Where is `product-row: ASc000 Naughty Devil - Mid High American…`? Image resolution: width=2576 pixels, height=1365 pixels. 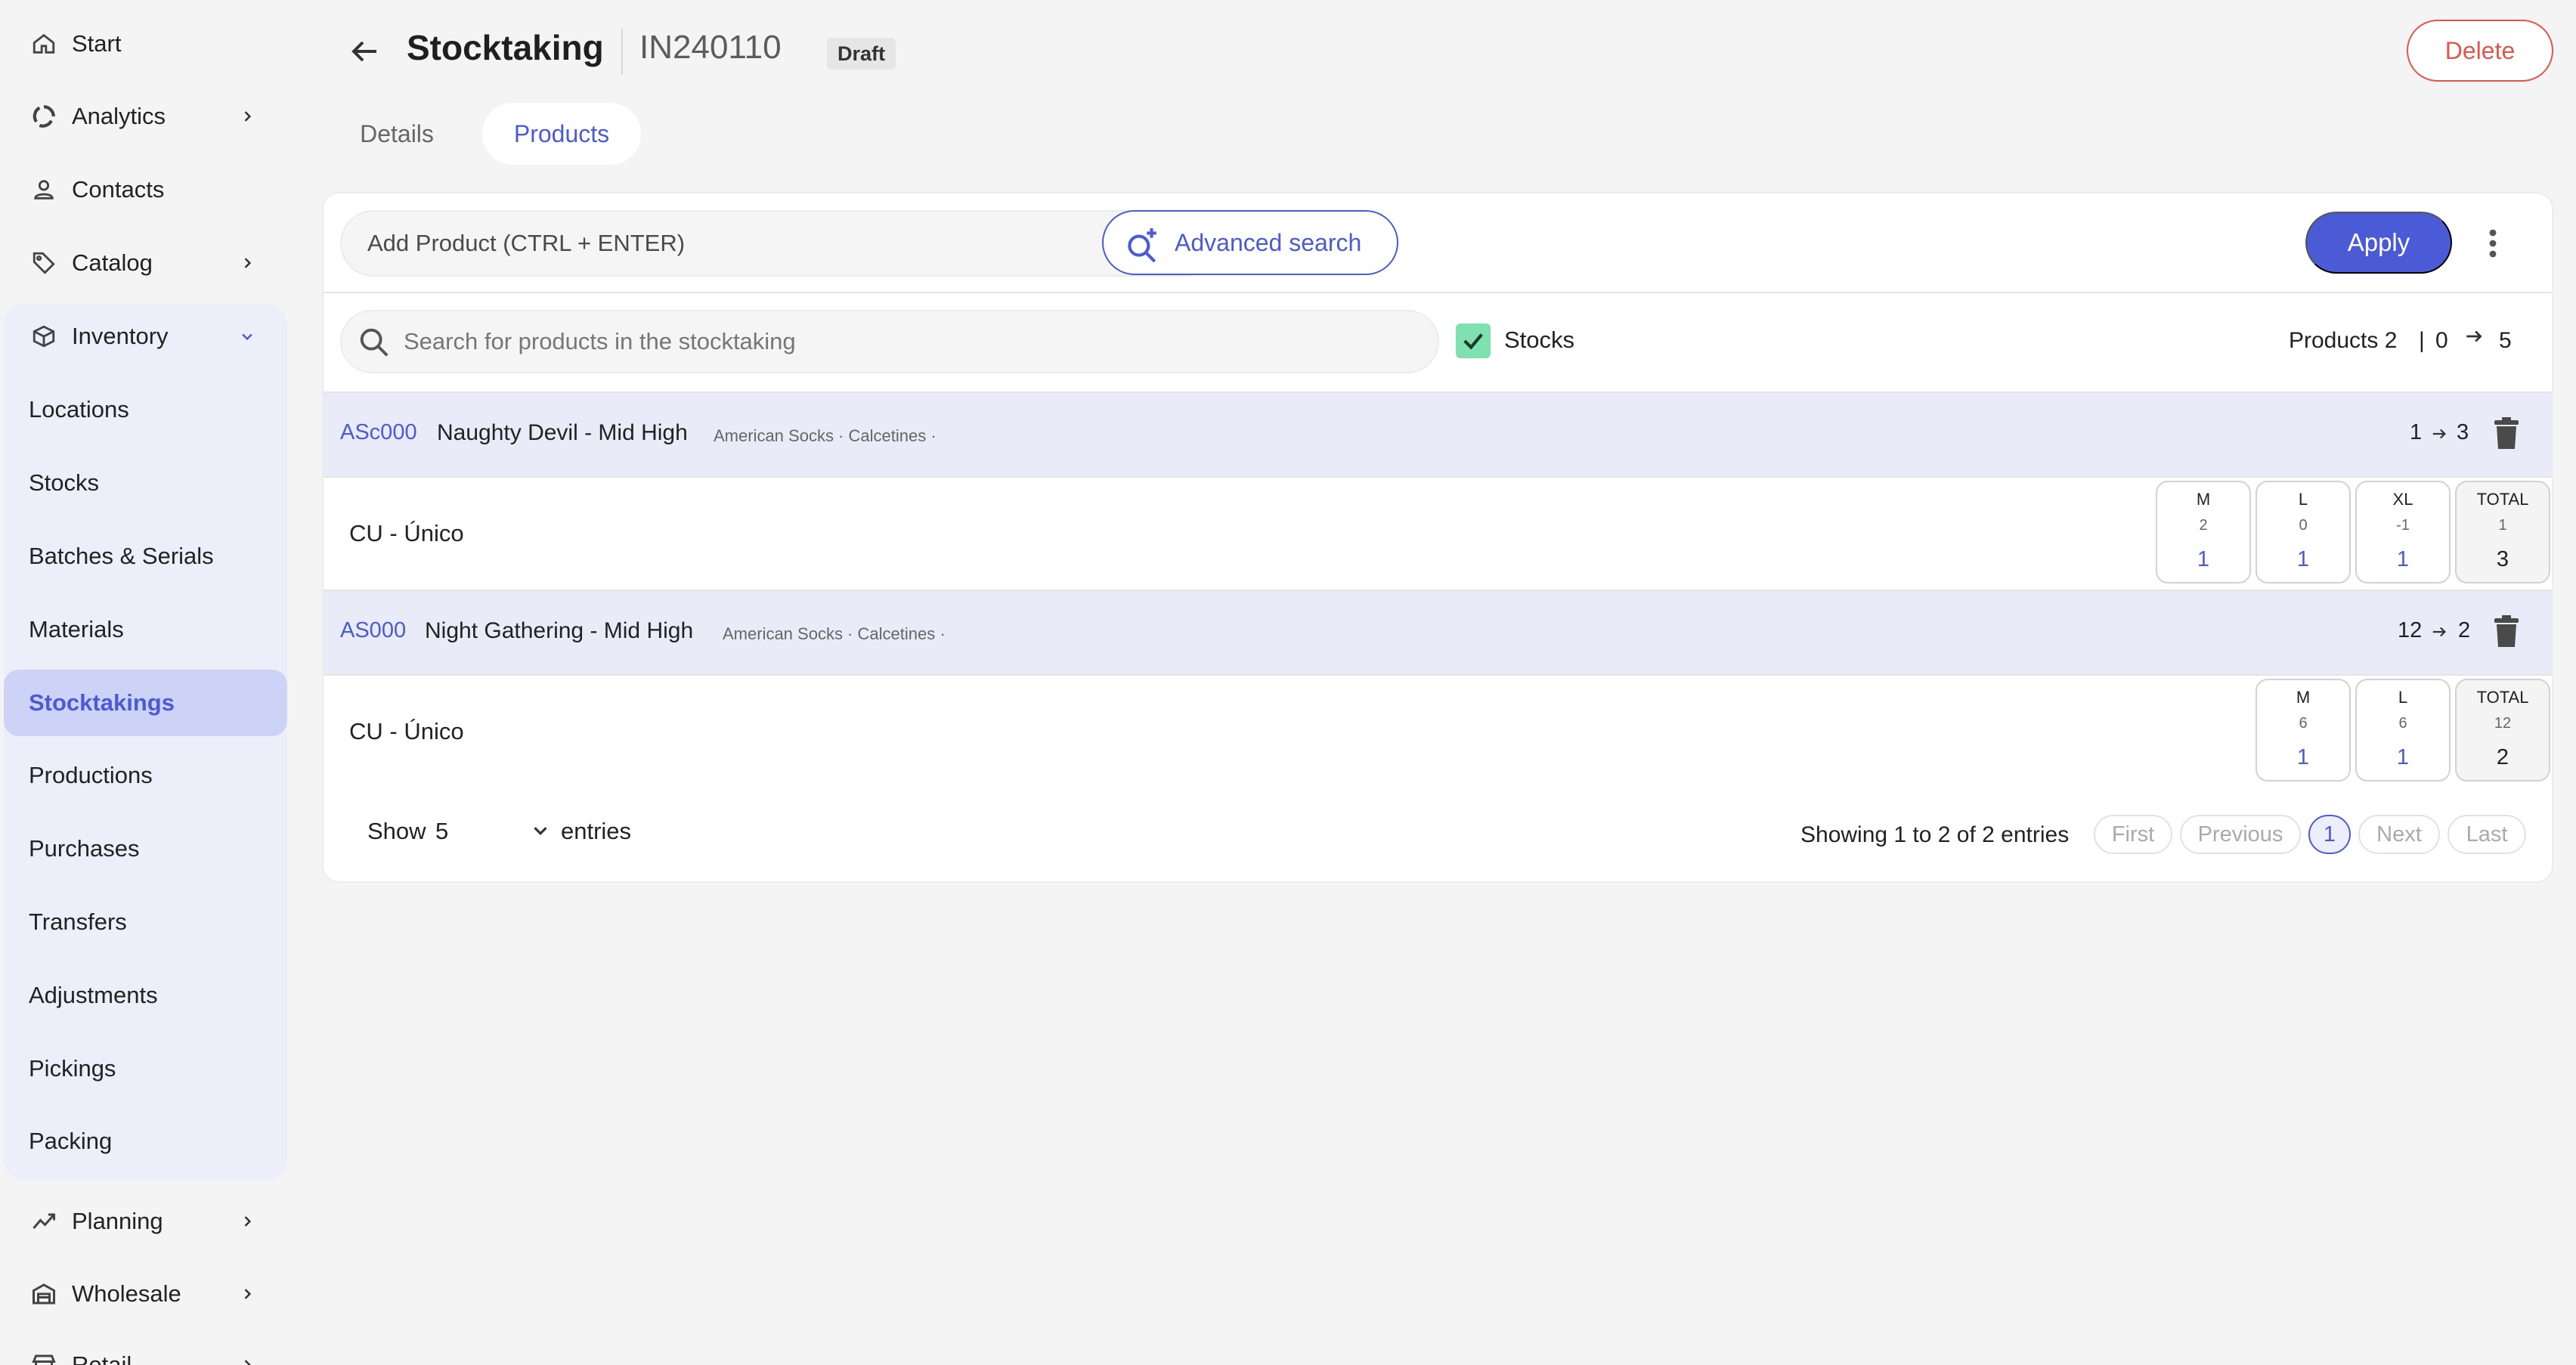 product-row: ASc000 Naughty Devil - Mid High American… is located at coordinates (1438, 434).